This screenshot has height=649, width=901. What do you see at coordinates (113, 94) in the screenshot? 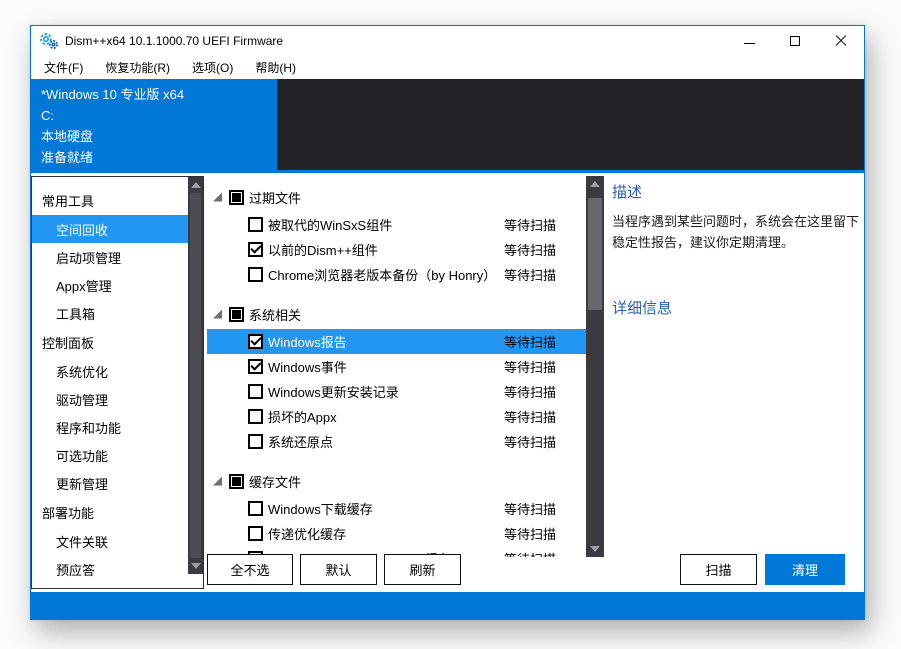
I see `system-info-line-0: *Windows 10 专业版 x64` at bounding box center [113, 94].